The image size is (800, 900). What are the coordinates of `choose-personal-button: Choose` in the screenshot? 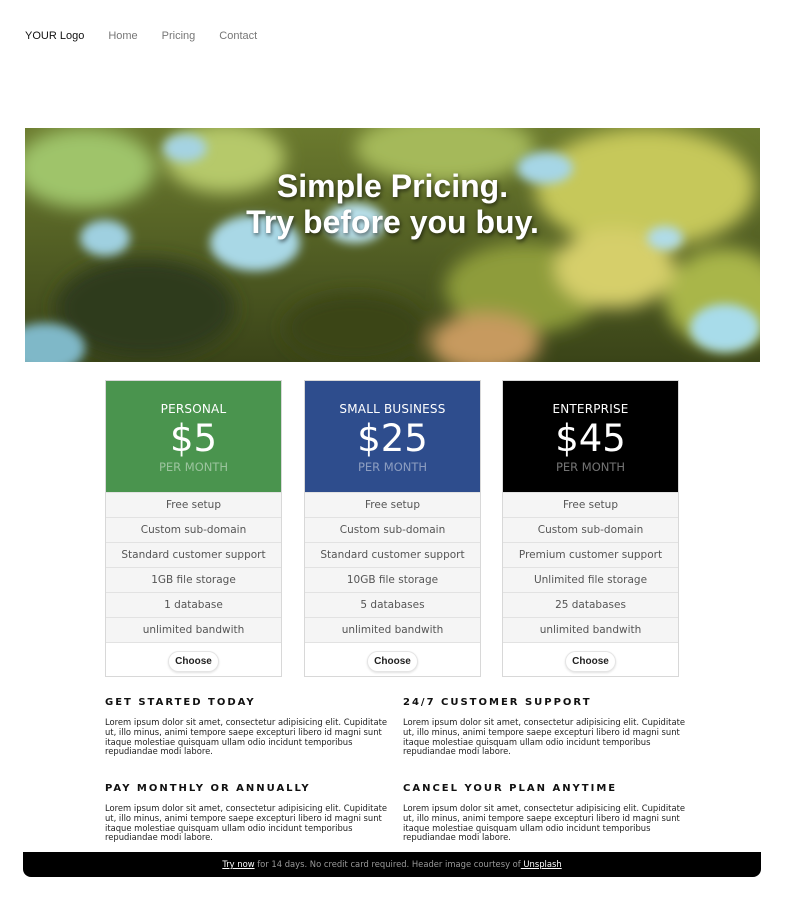 It's located at (193, 661).